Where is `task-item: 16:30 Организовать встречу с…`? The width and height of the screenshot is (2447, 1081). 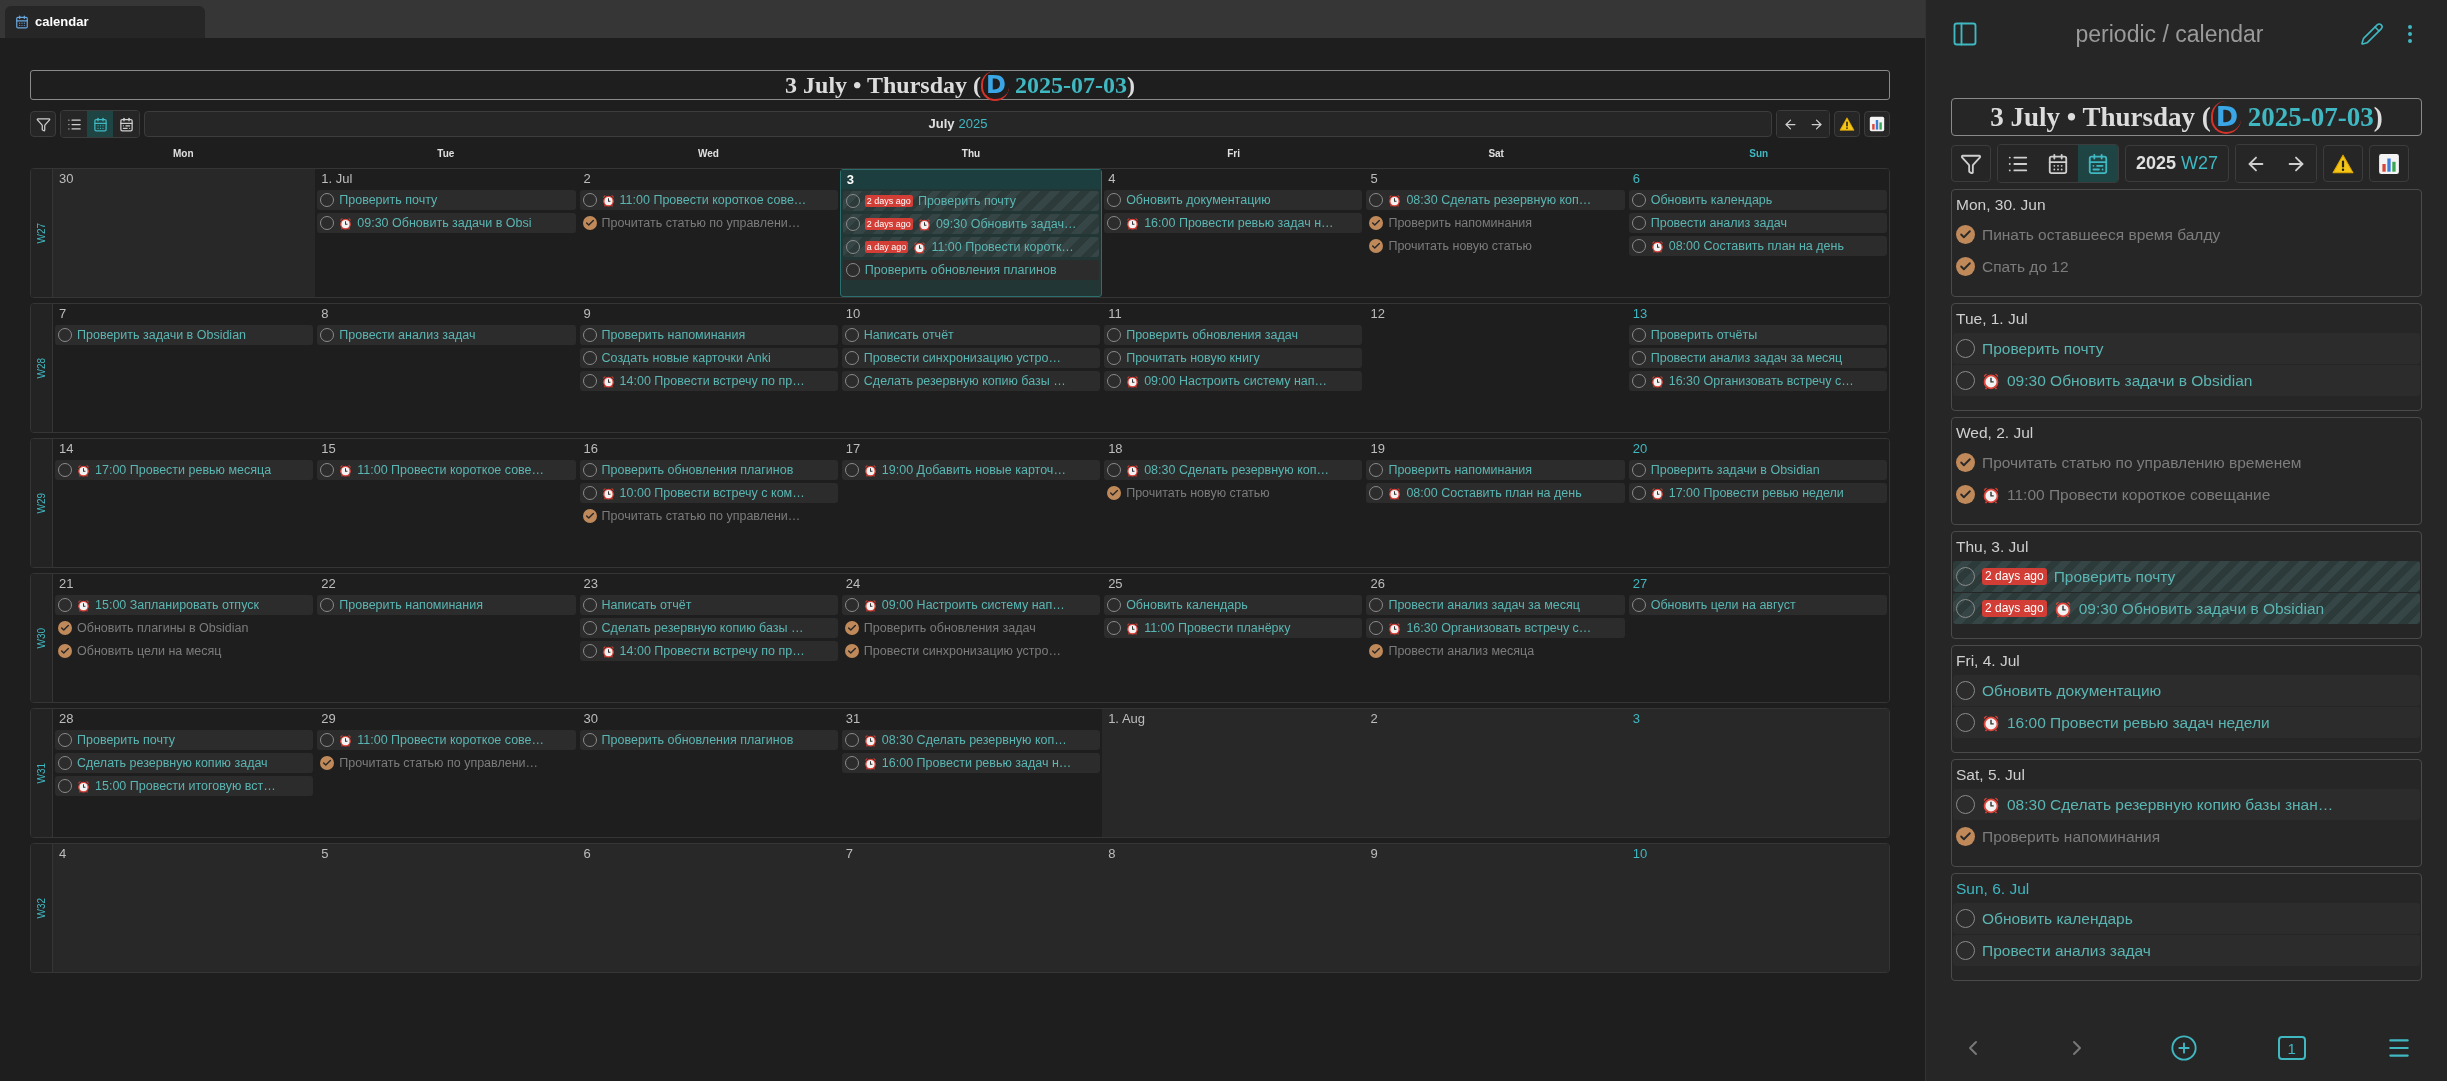 task-item: 16:30 Организовать встречу с… is located at coordinates (1757, 381).